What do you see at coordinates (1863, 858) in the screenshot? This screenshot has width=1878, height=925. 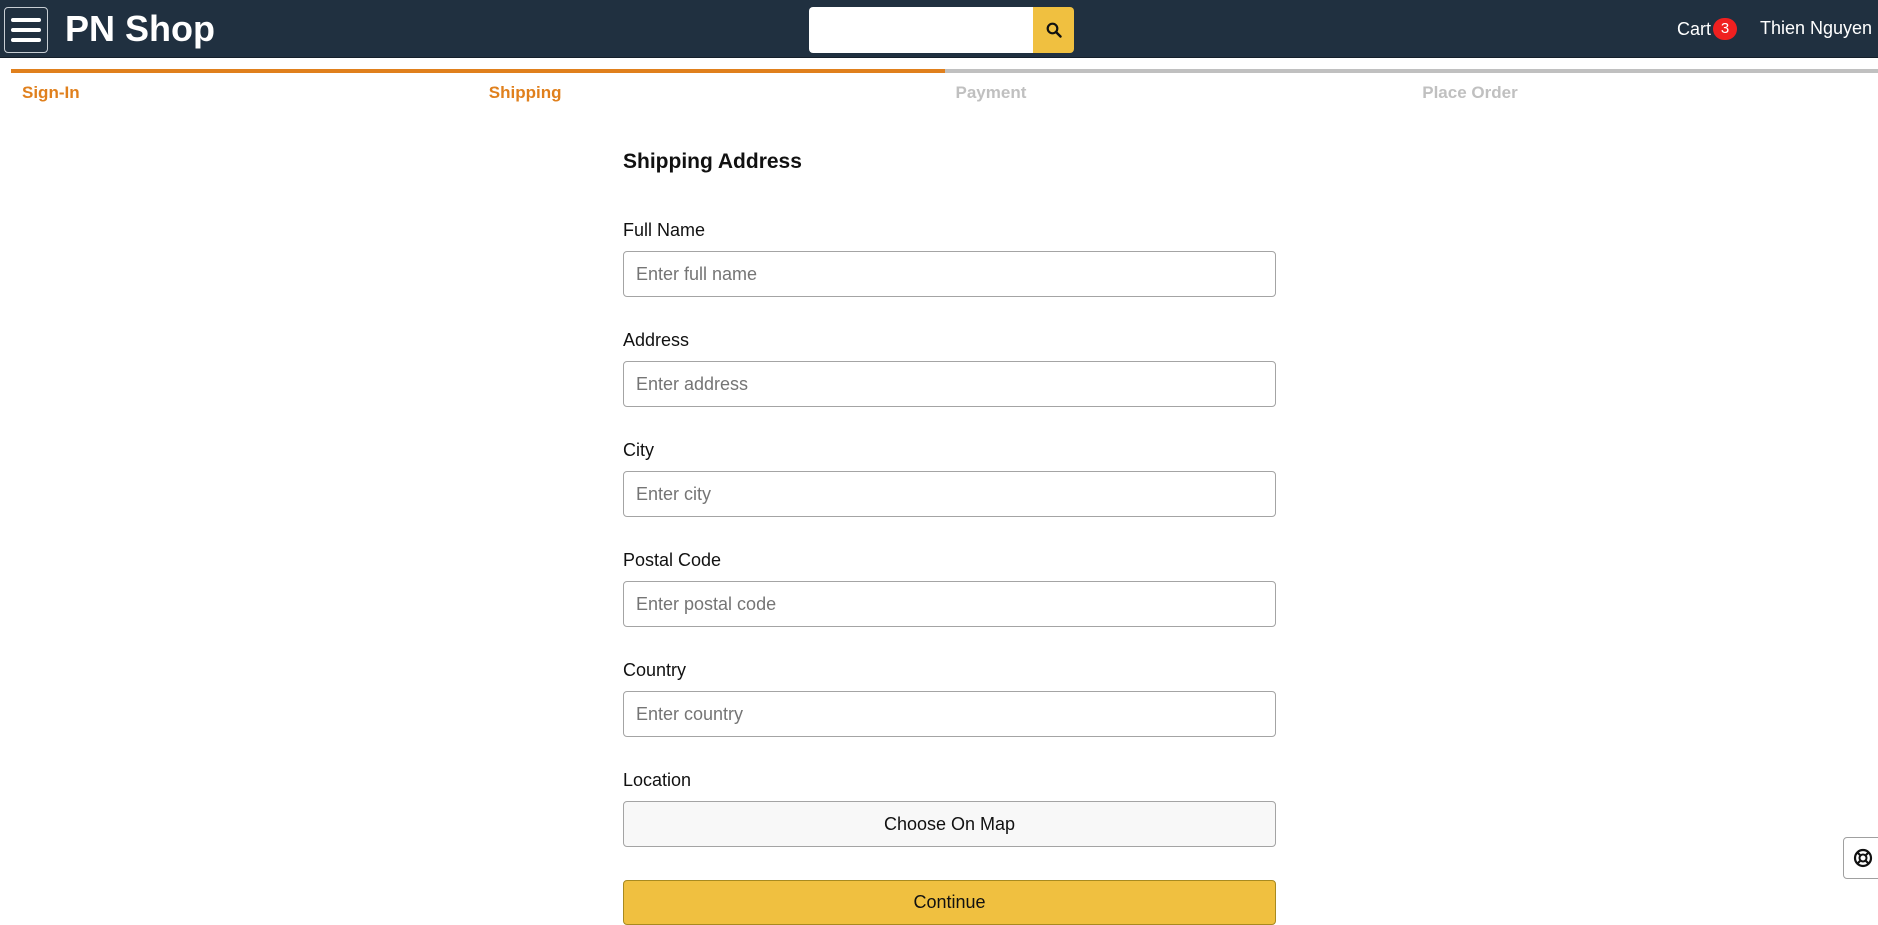 I see `lifebuoy-icon` at bounding box center [1863, 858].